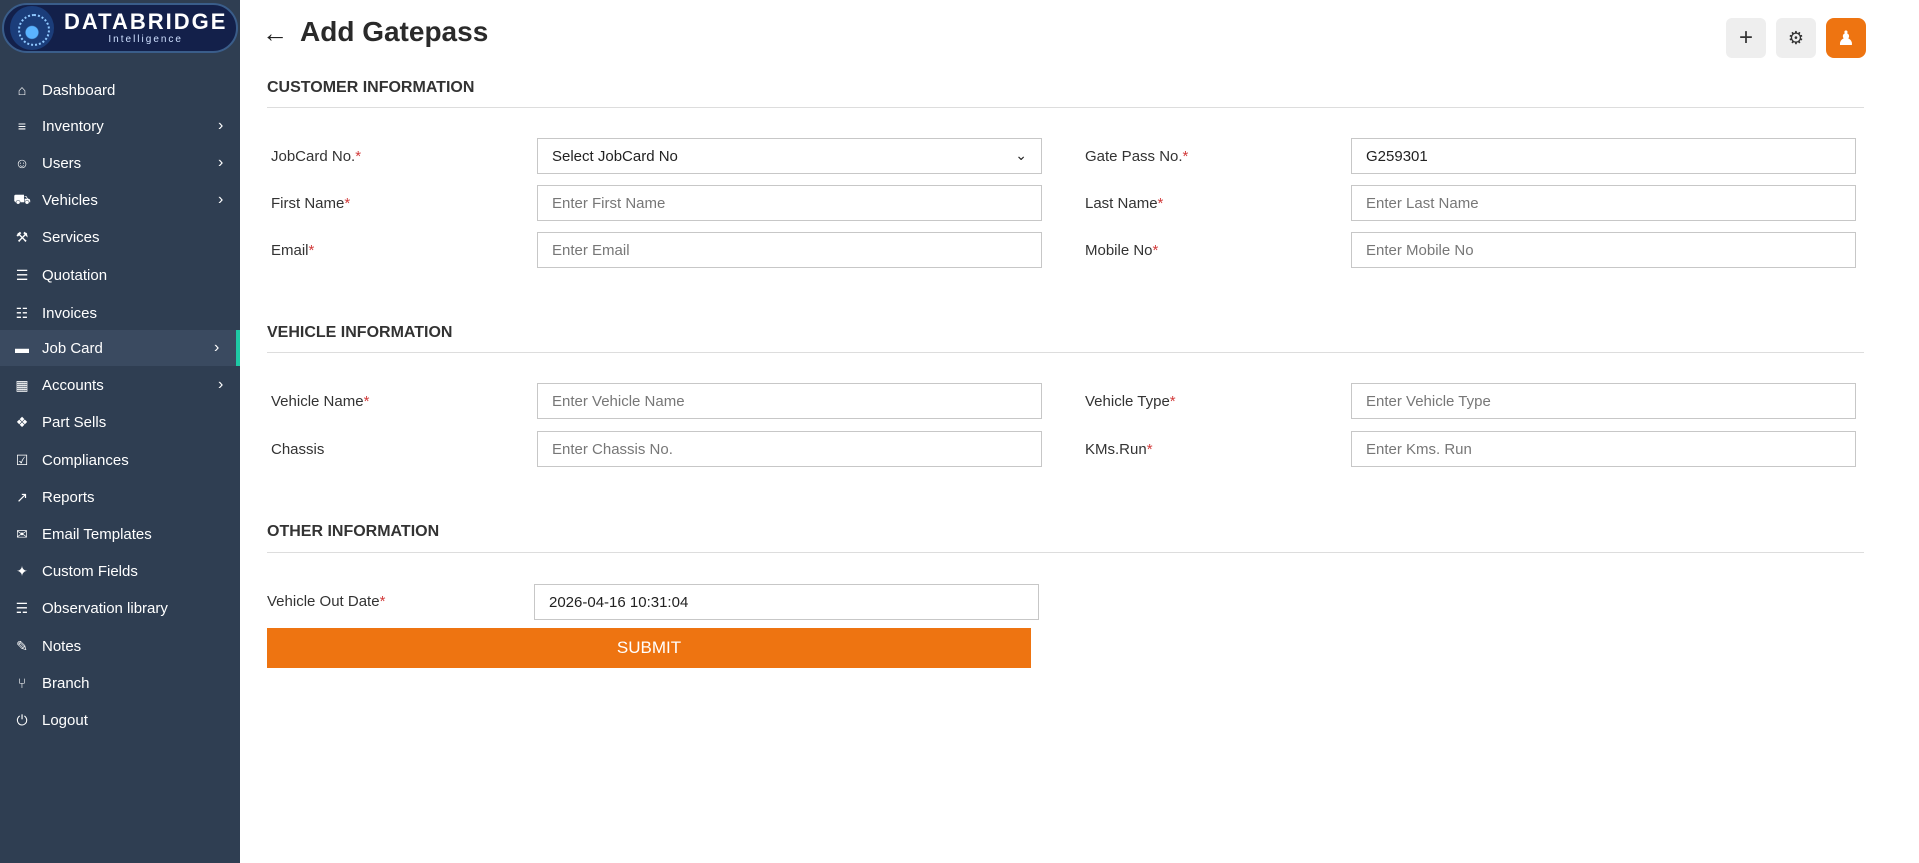 The height and width of the screenshot is (863, 1919). I want to click on power-icon: ⏻, so click(22, 719).